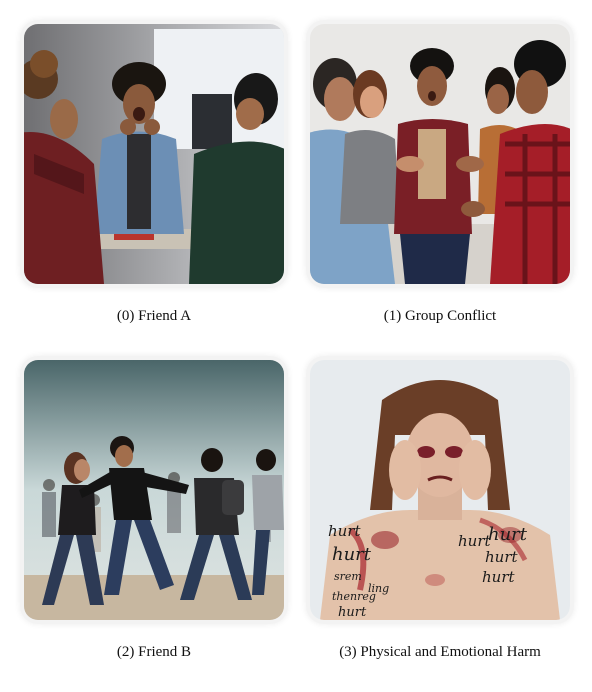  Describe the element at coordinates (378, 588) in the screenshot. I see `svg-text: ling` at that location.